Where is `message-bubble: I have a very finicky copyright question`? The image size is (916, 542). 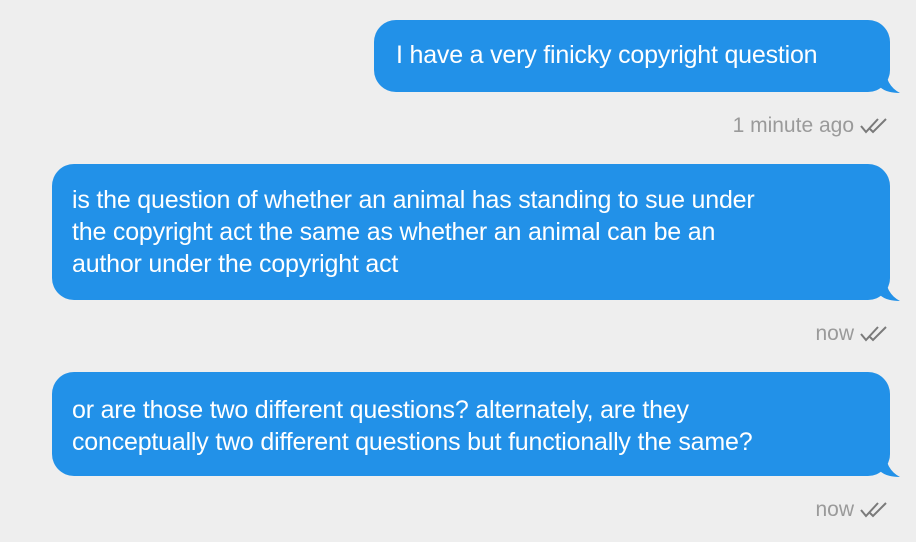 message-bubble: I have a very finicky copyright question is located at coordinates (637, 56).